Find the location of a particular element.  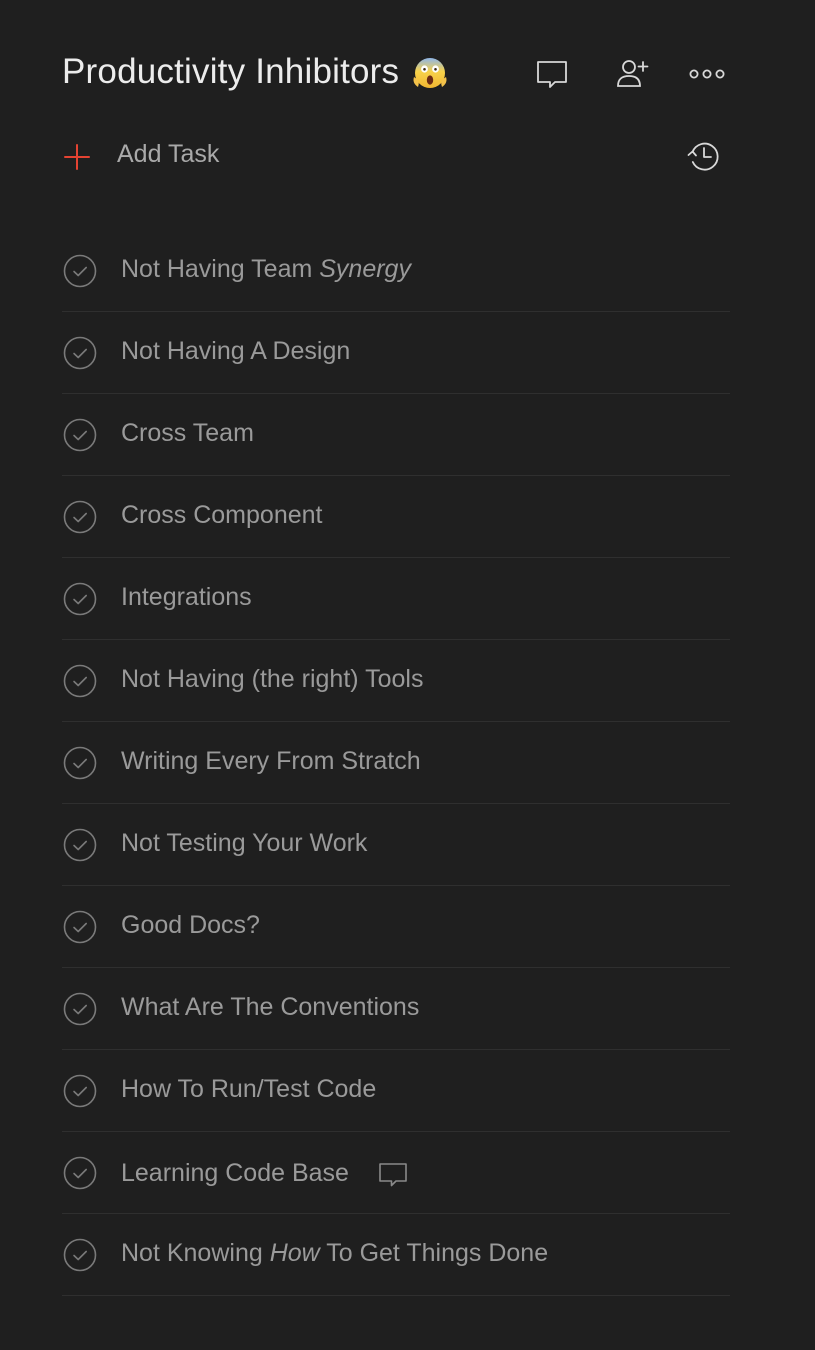

task-row: Learning Code Base is located at coordinates (396, 1173).